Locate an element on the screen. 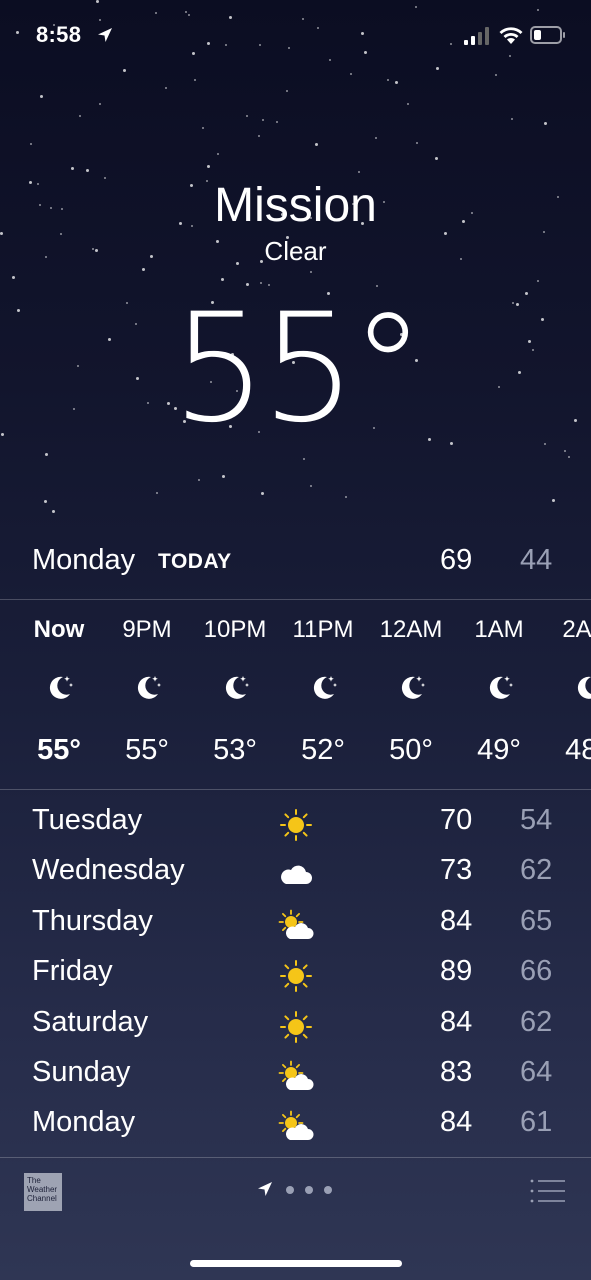 This screenshot has width=591, height=1280. daily-high: 73 is located at coordinates (456, 870).